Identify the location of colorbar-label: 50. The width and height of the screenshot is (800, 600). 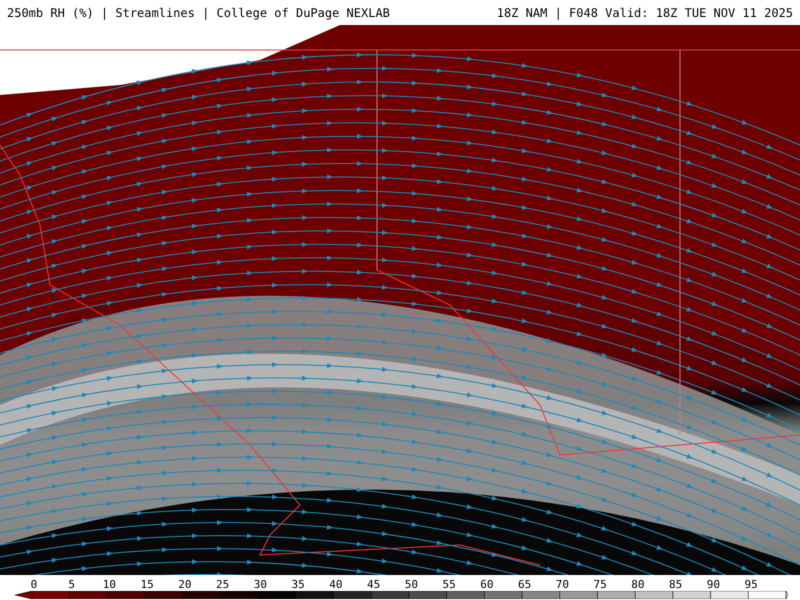
(411, 584).